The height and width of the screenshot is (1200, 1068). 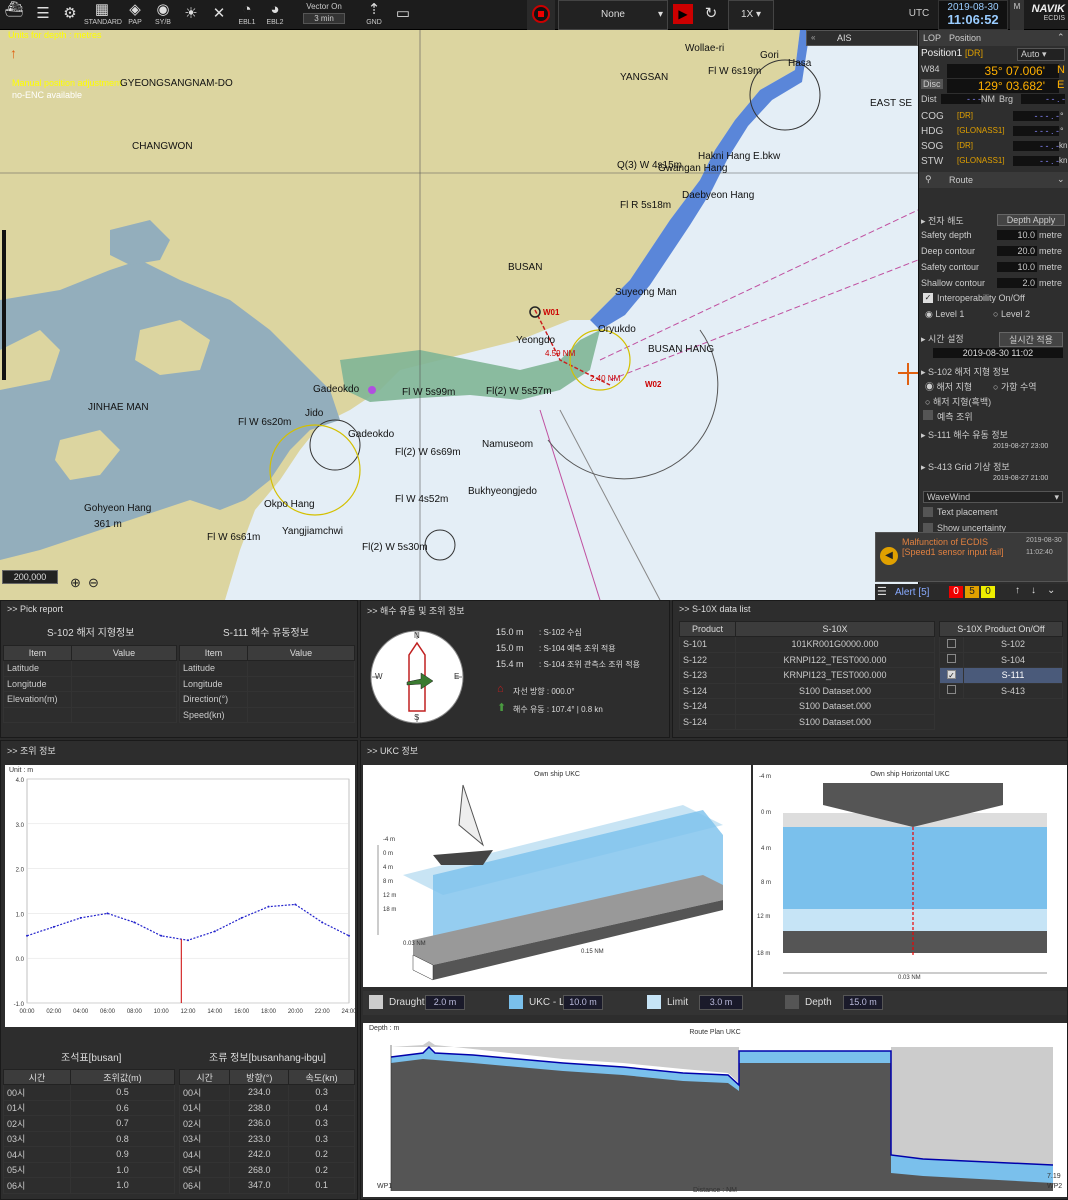 What do you see at coordinates (321, 1138) in the screenshot?
I see `speed-cell: 0.3` at bounding box center [321, 1138].